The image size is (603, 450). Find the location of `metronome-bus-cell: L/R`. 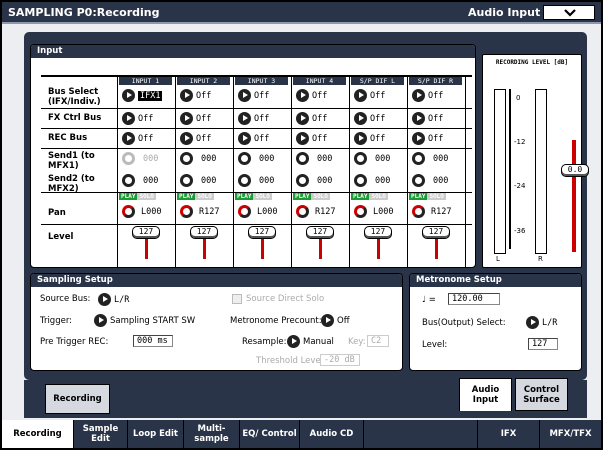

metronome-bus-cell: L/R is located at coordinates (541, 322).